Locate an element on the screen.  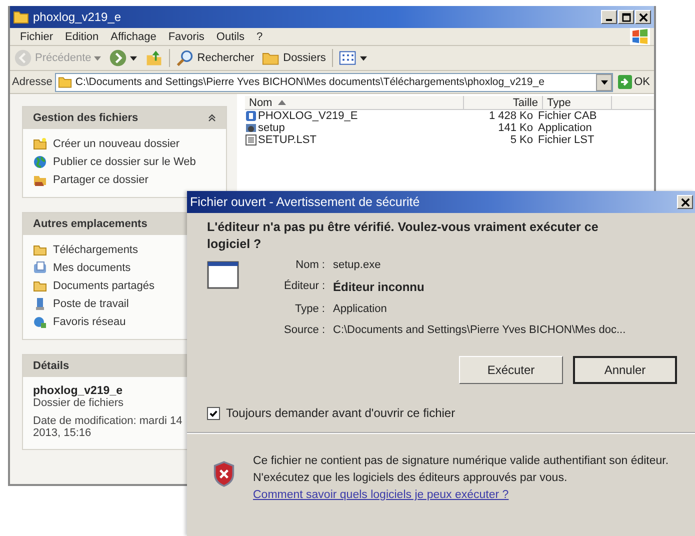
file-name: SETUP.LST is located at coordinates (287, 140).